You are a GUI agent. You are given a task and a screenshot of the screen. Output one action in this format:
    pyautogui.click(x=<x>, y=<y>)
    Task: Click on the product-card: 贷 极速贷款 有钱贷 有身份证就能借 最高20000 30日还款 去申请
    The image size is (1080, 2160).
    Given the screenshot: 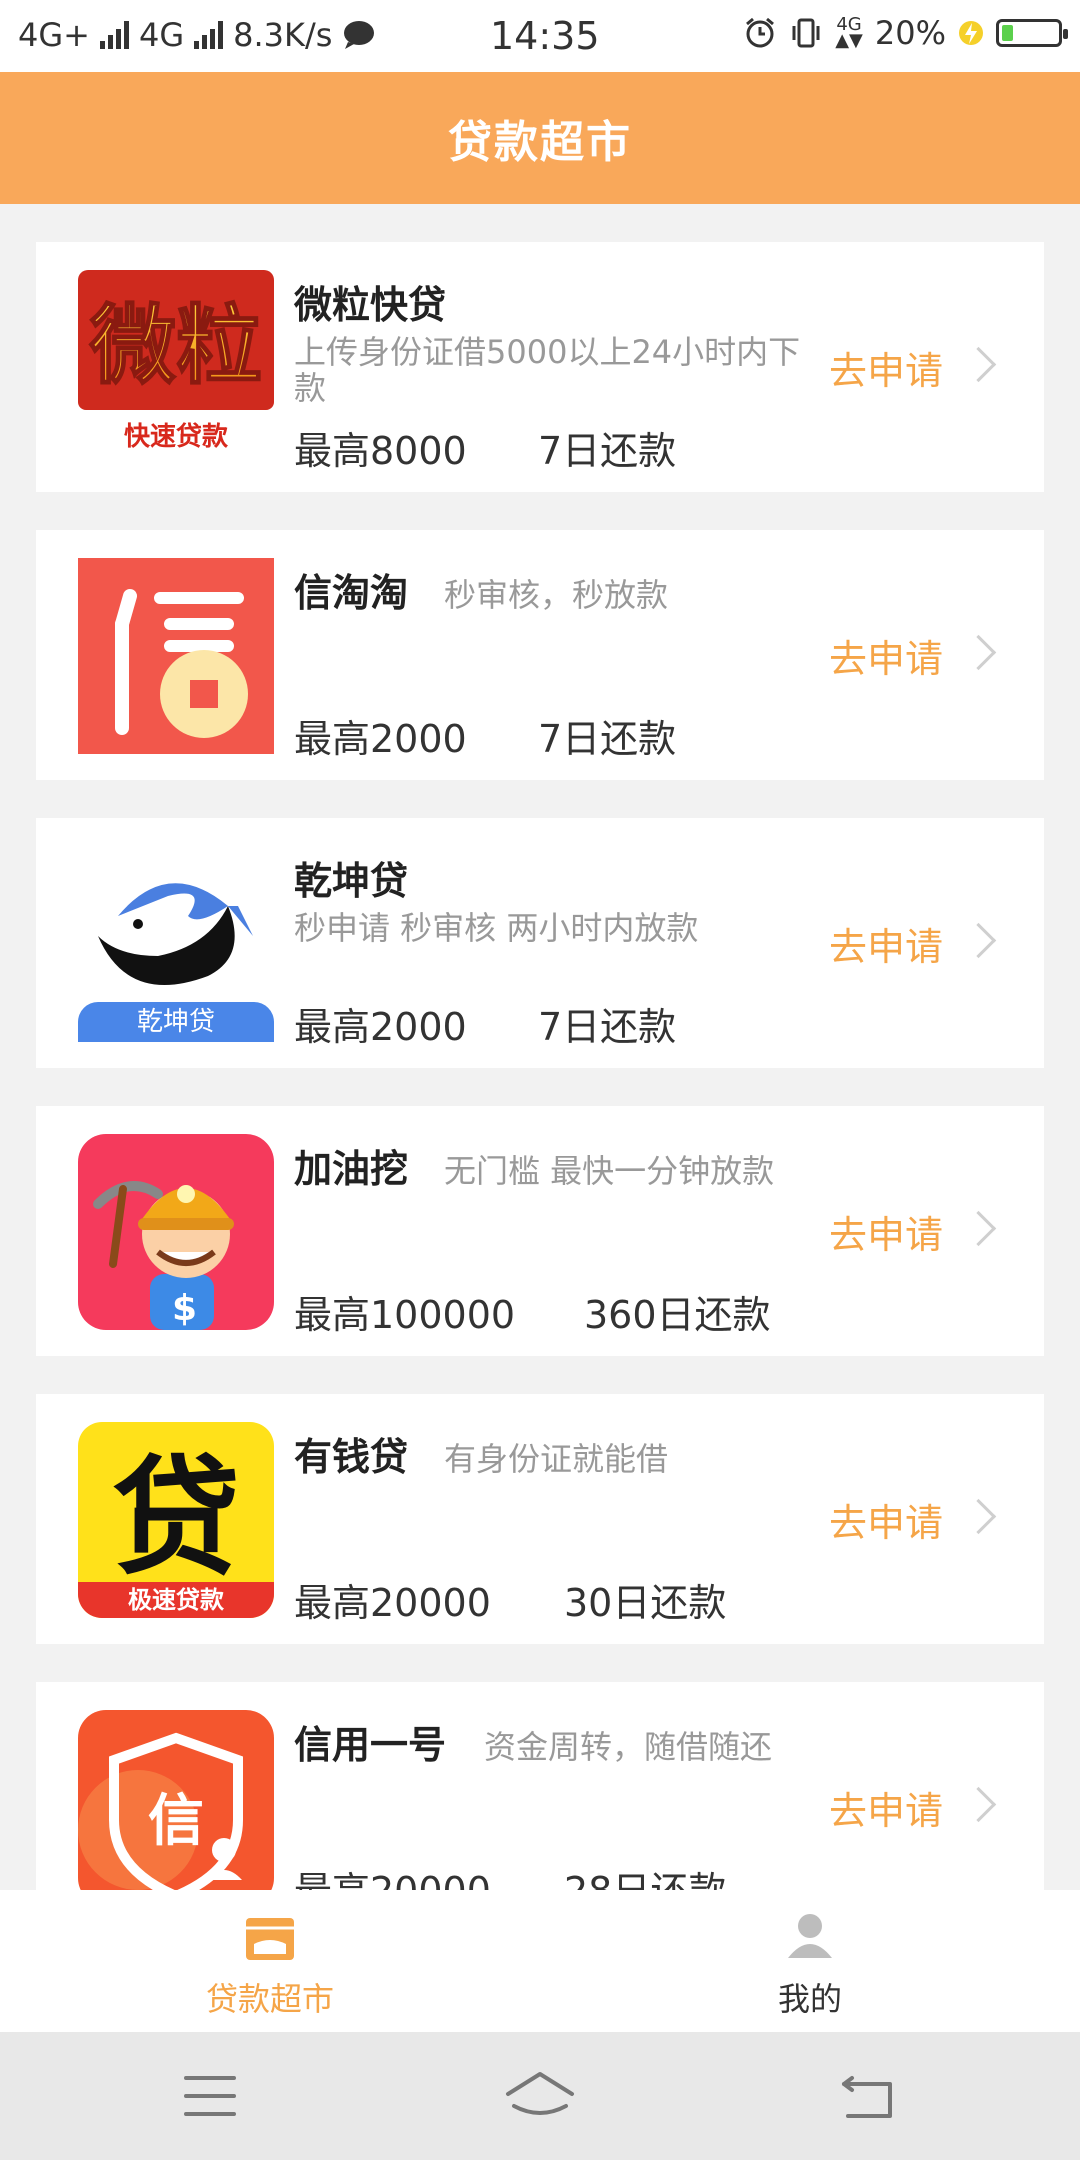 What is the action you would take?
    pyautogui.click(x=540, y=1519)
    